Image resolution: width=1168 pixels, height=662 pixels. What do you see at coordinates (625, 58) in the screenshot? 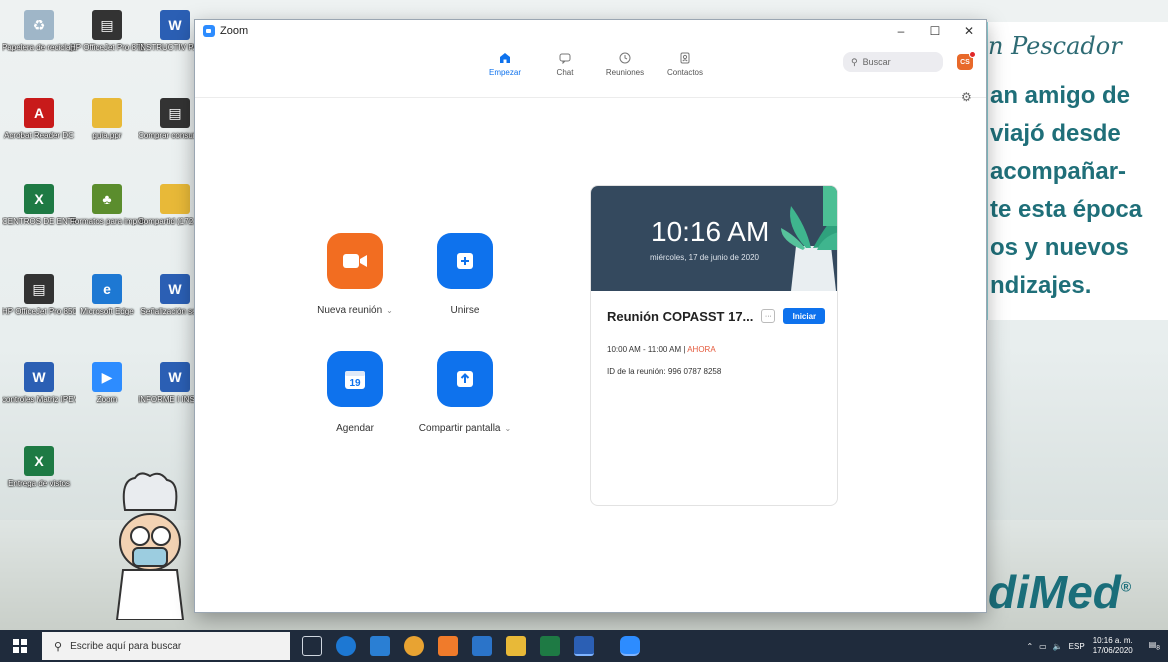
I see `clock-icon` at bounding box center [625, 58].